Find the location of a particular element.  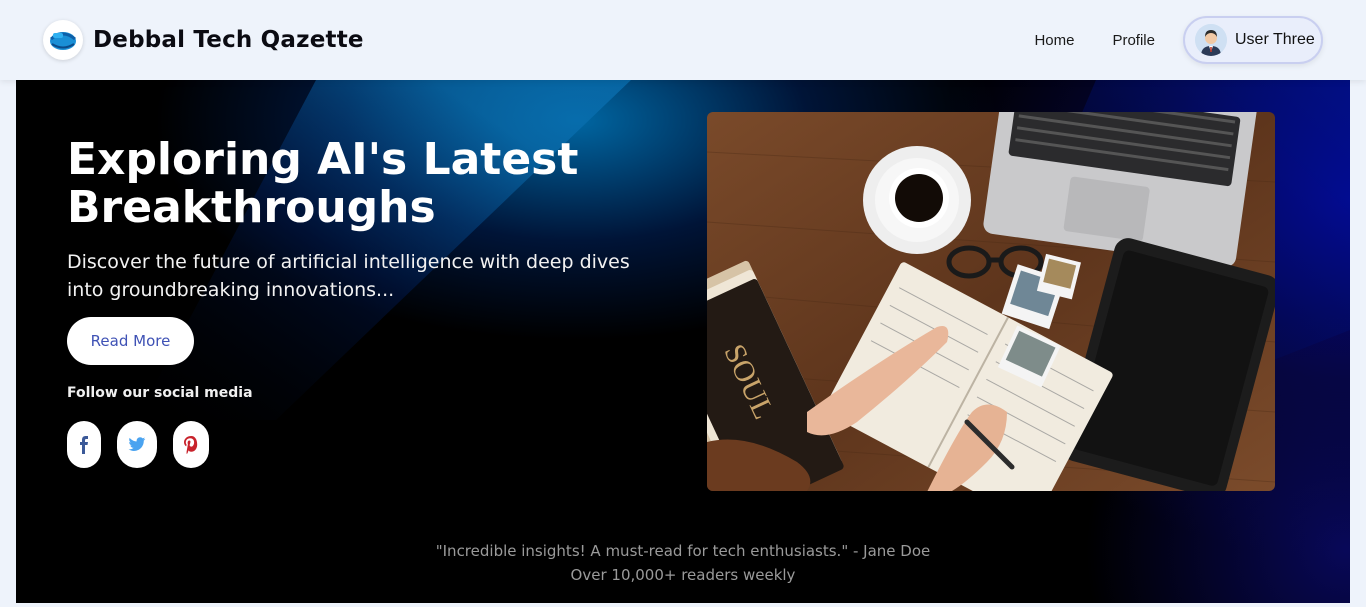

user-name: User Three is located at coordinates (1275, 39).